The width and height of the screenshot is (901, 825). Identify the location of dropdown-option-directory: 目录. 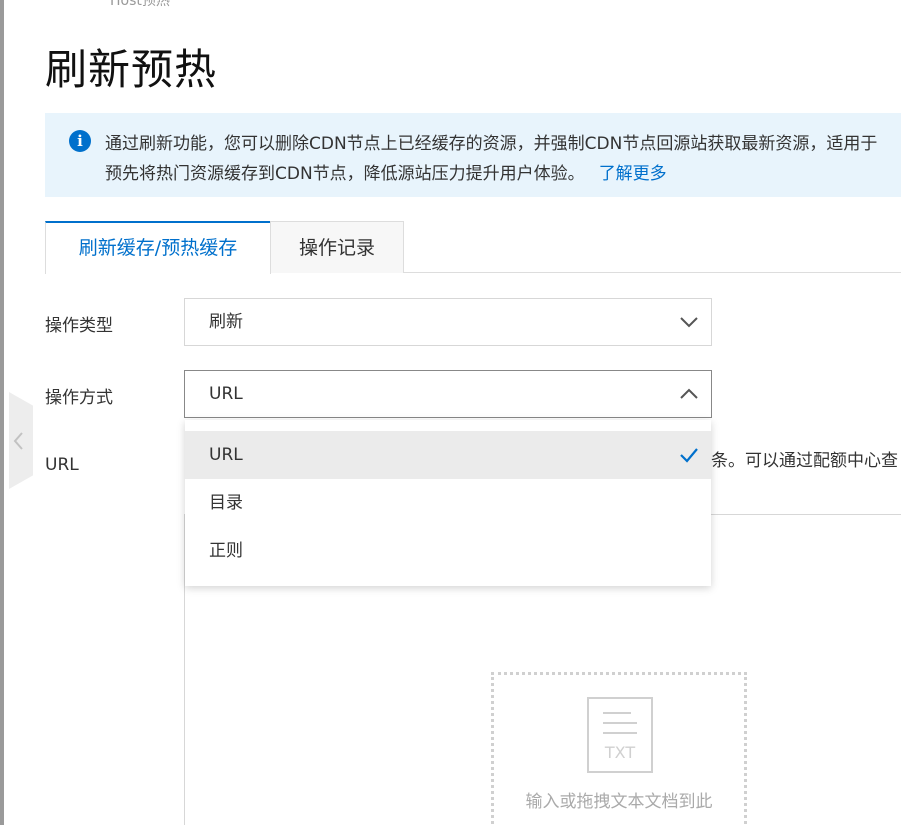
(448, 503).